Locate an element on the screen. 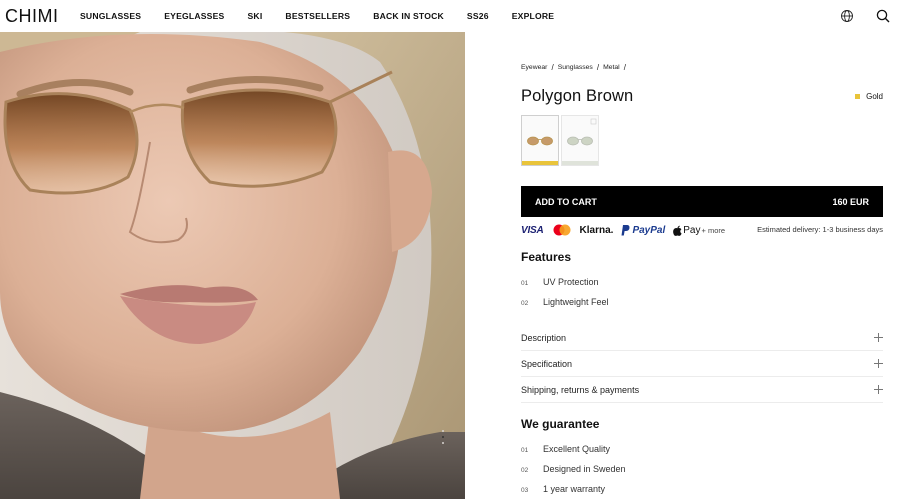  feature-item: 01 UV Protection is located at coordinates (560, 282).